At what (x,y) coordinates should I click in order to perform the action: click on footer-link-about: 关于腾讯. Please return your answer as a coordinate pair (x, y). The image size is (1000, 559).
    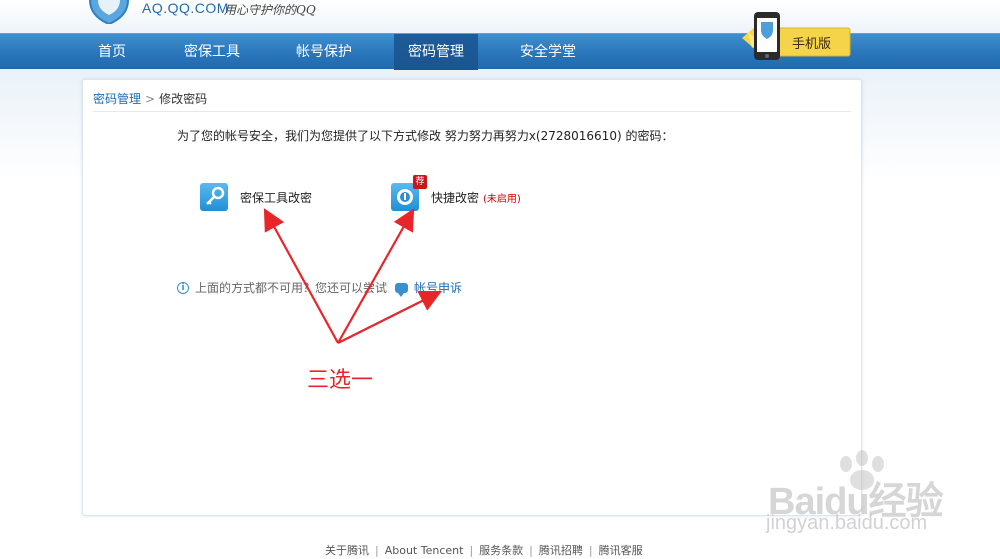
    Looking at the image, I should click on (347, 550).